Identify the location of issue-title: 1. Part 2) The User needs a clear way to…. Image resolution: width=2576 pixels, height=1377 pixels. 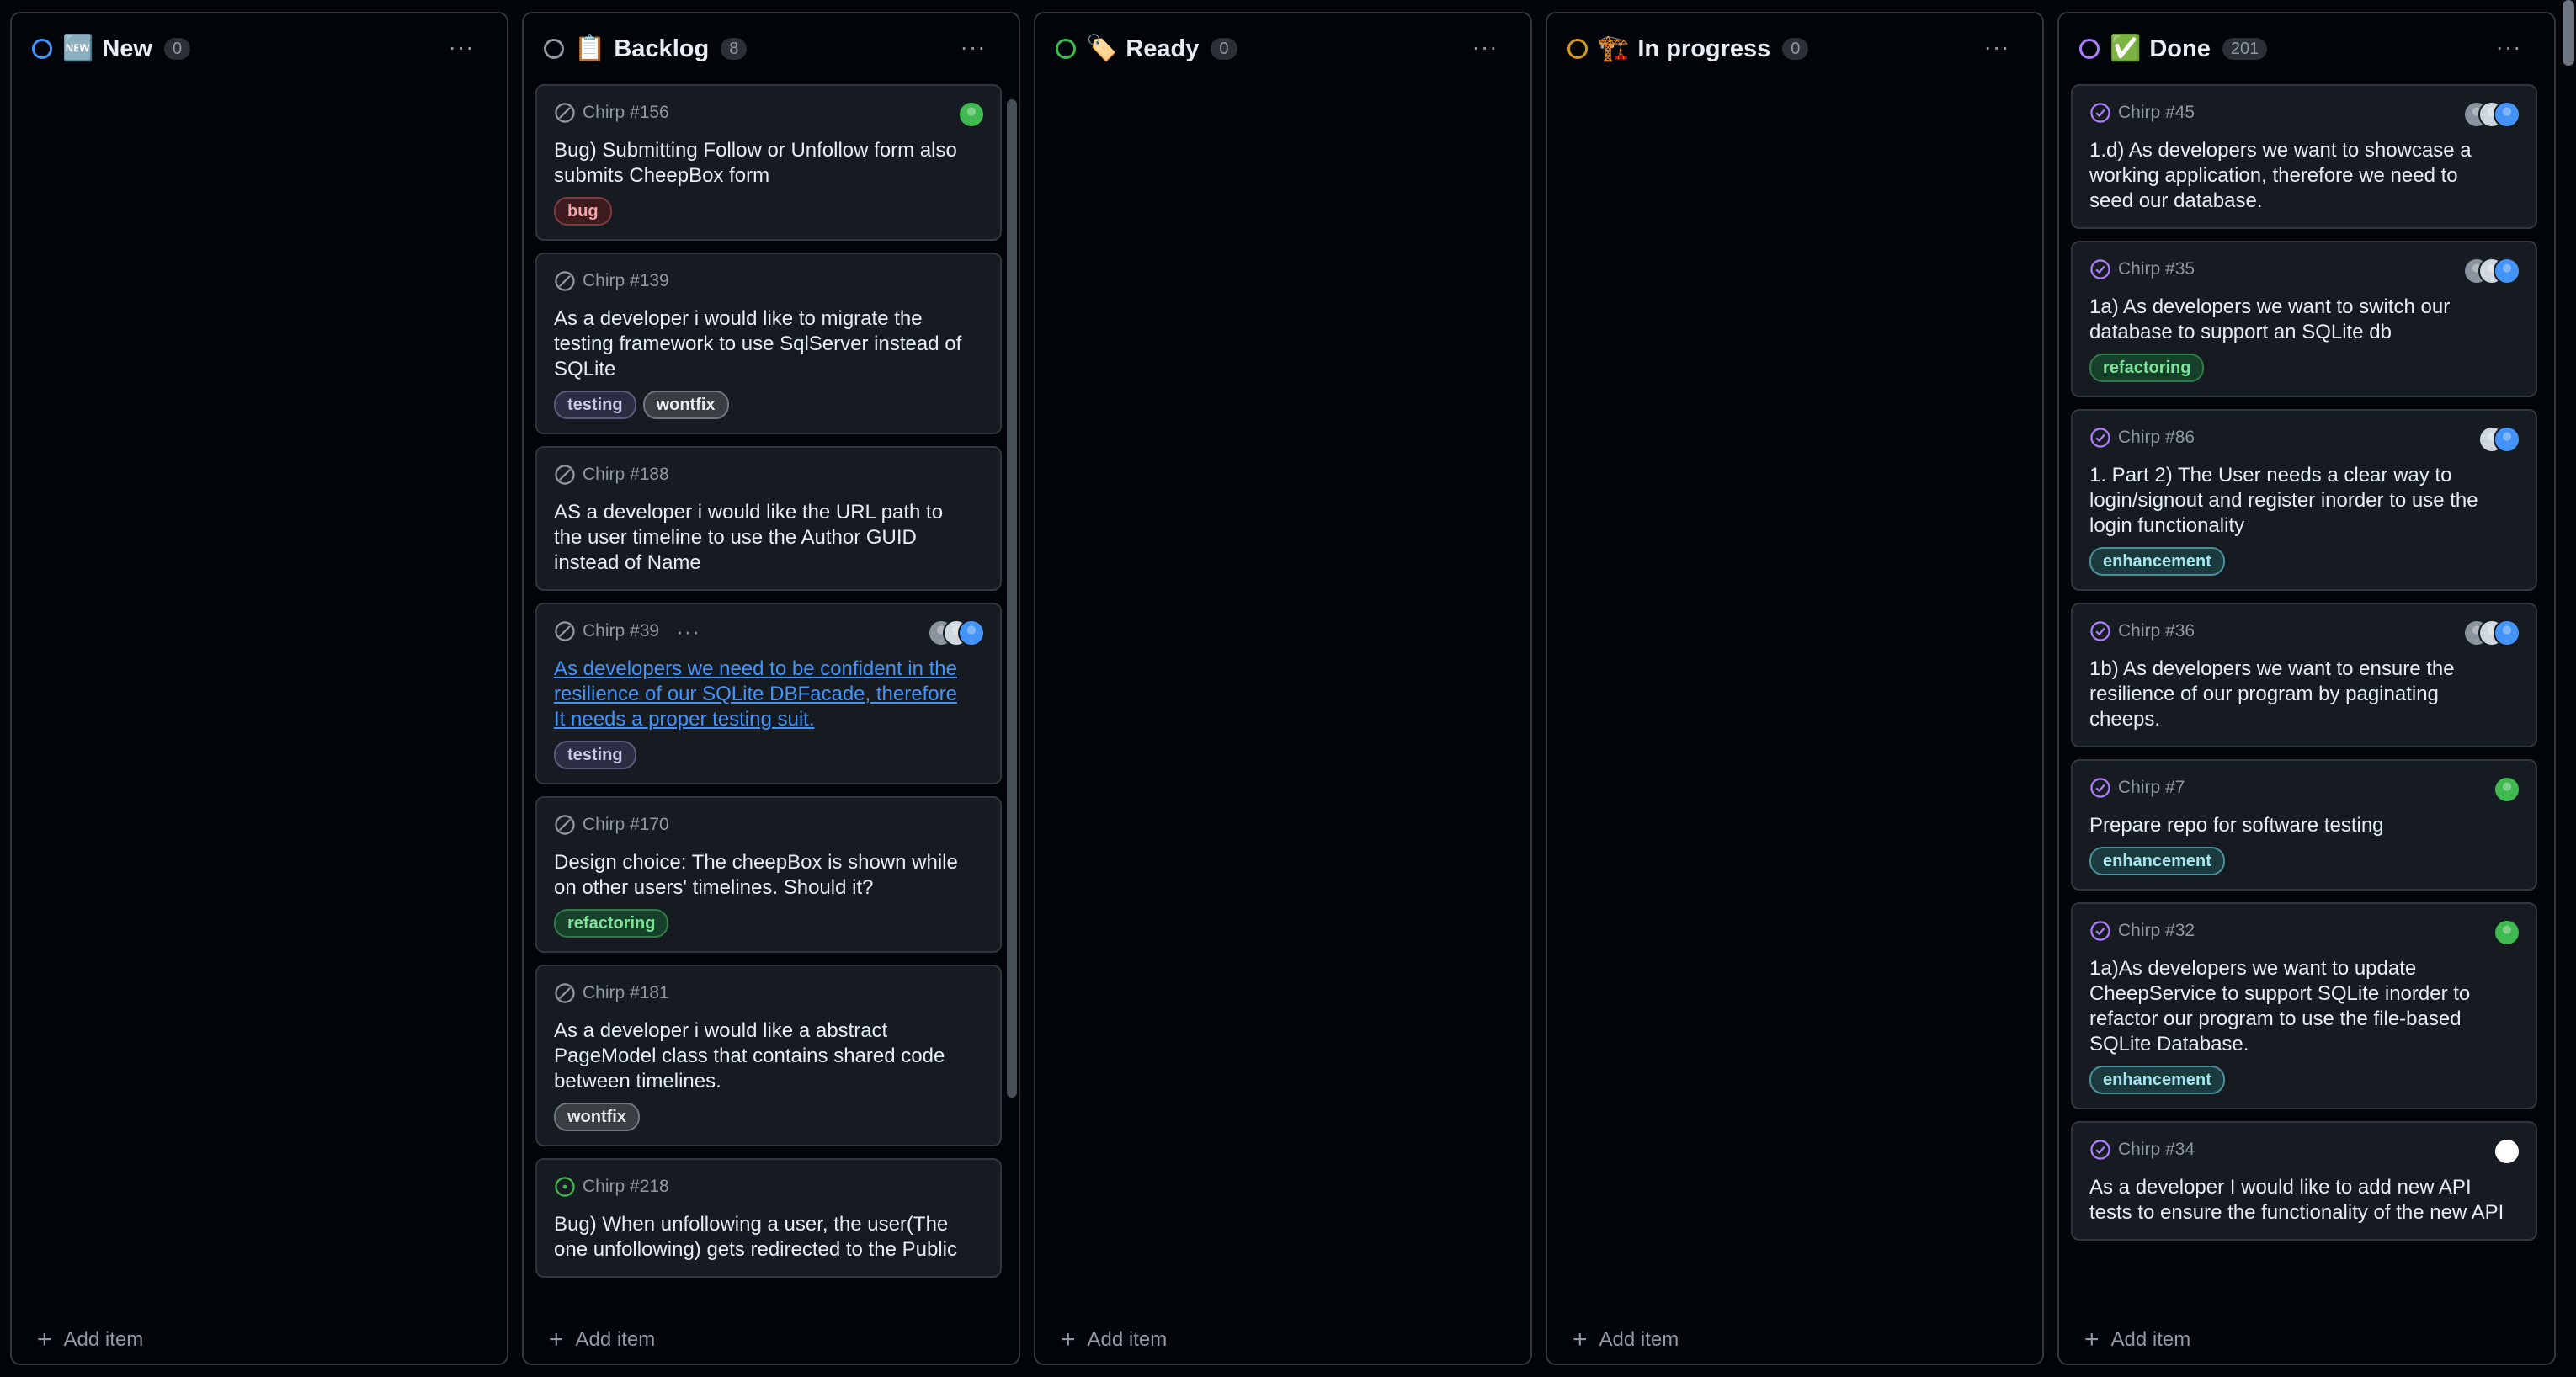
(2304, 501).